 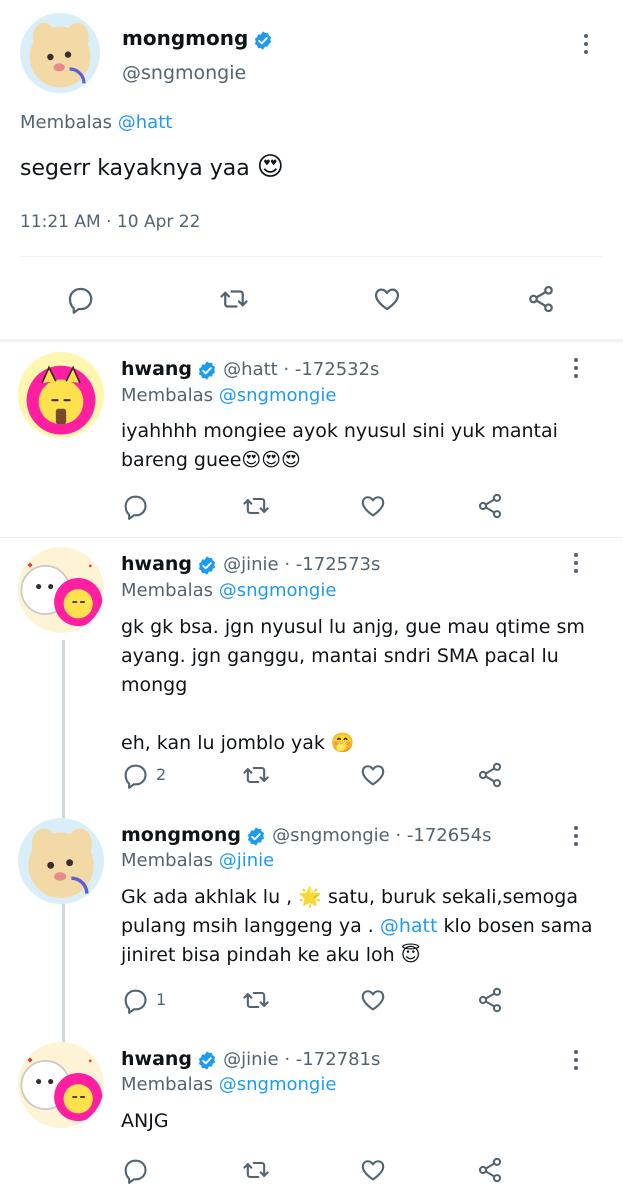 I want to click on text-line: mongg, so click(x=154, y=685).